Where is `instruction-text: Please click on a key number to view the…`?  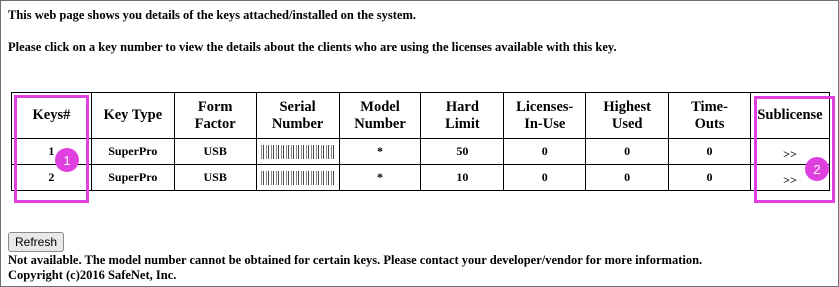
instruction-text: Please click on a key number to view the… is located at coordinates (312, 47).